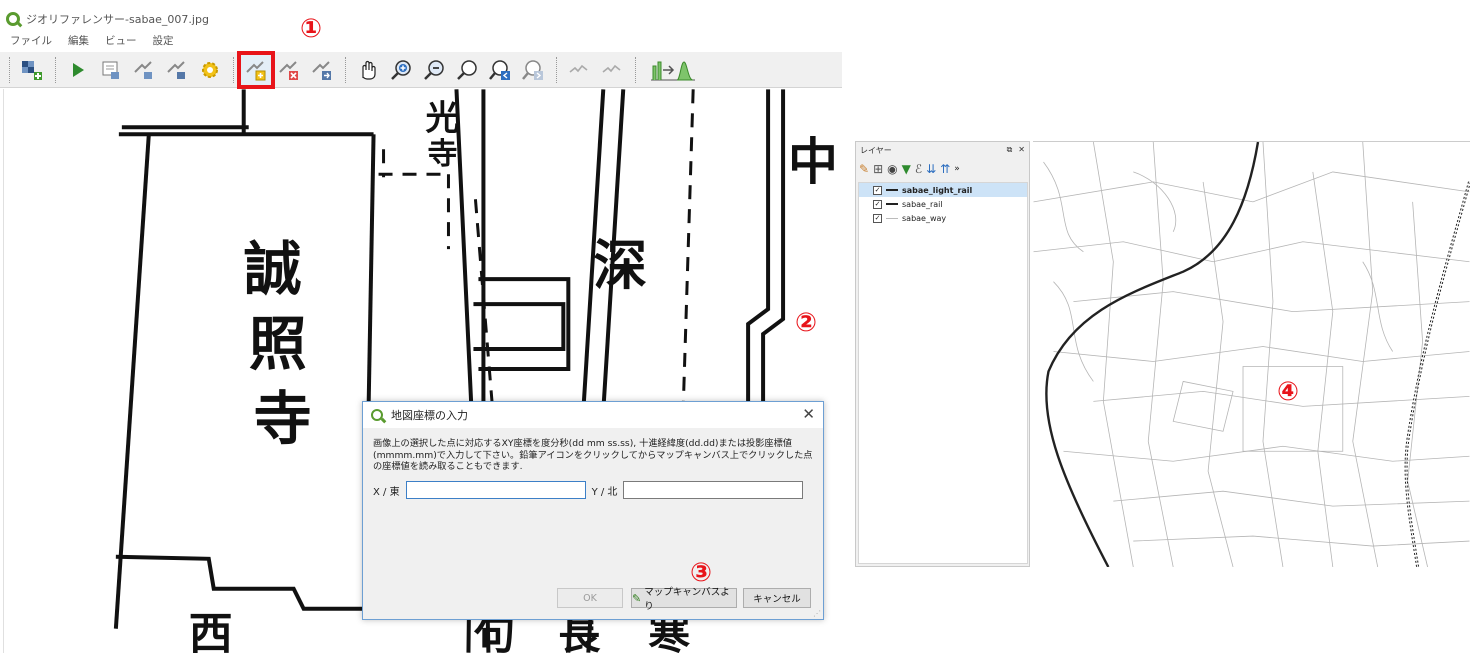 The height and width of the screenshot is (653, 1470). Describe the element at coordinates (386, 492) in the screenshot. I see `x-label: X / 東` at that location.